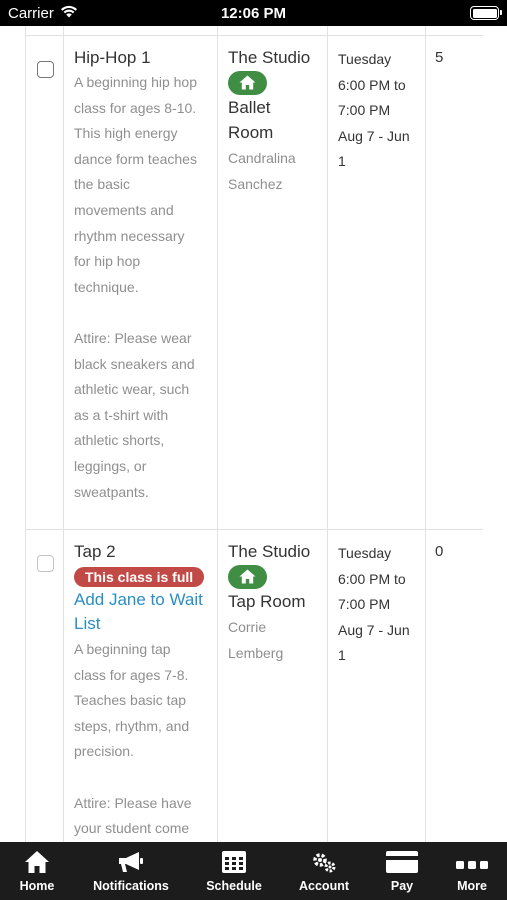 The image size is (507, 900). What do you see at coordinates (122, 649) in the screenshot?
I see `description-line: A beginning tap` at bounding box center [122, 649].